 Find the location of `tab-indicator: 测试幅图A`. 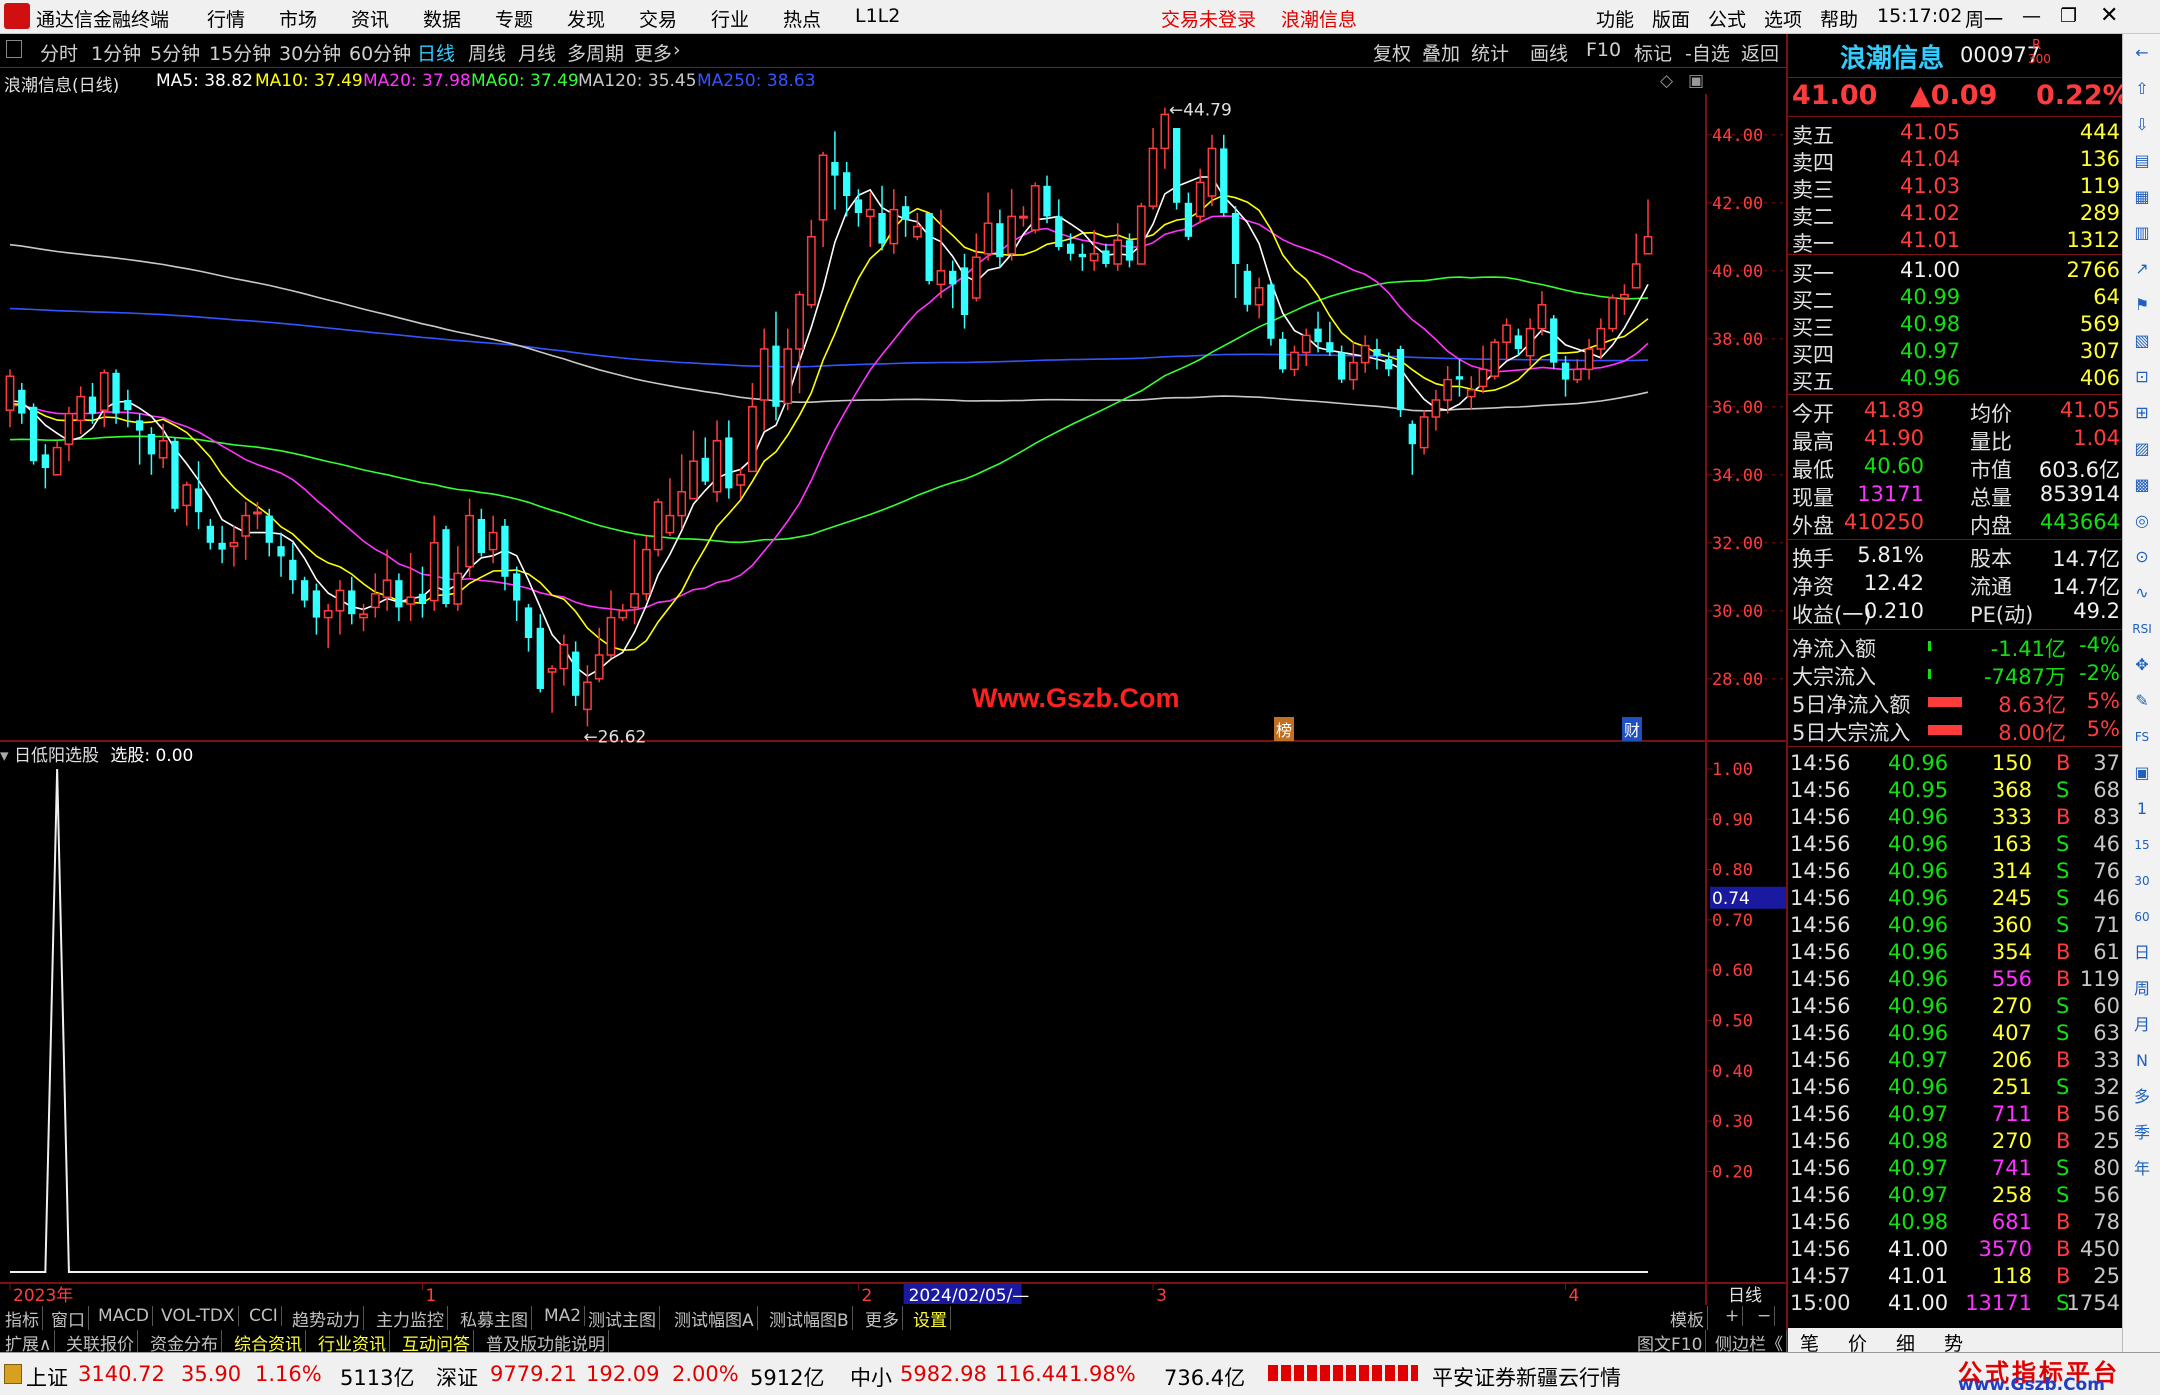

tab-indicator: 测试幅图A is located at coordinates (714, 1318).